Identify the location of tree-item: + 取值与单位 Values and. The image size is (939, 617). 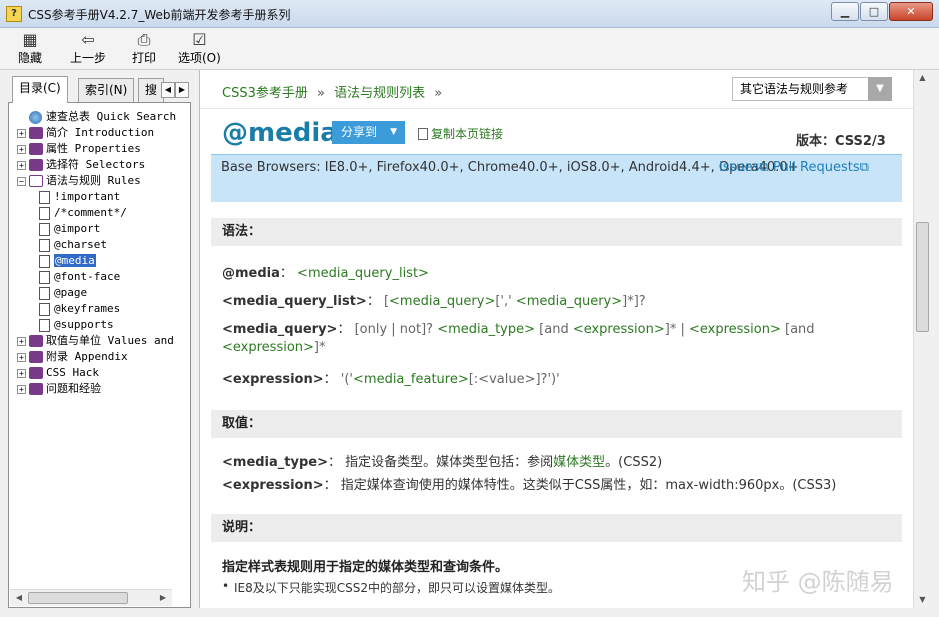
(98, 341).